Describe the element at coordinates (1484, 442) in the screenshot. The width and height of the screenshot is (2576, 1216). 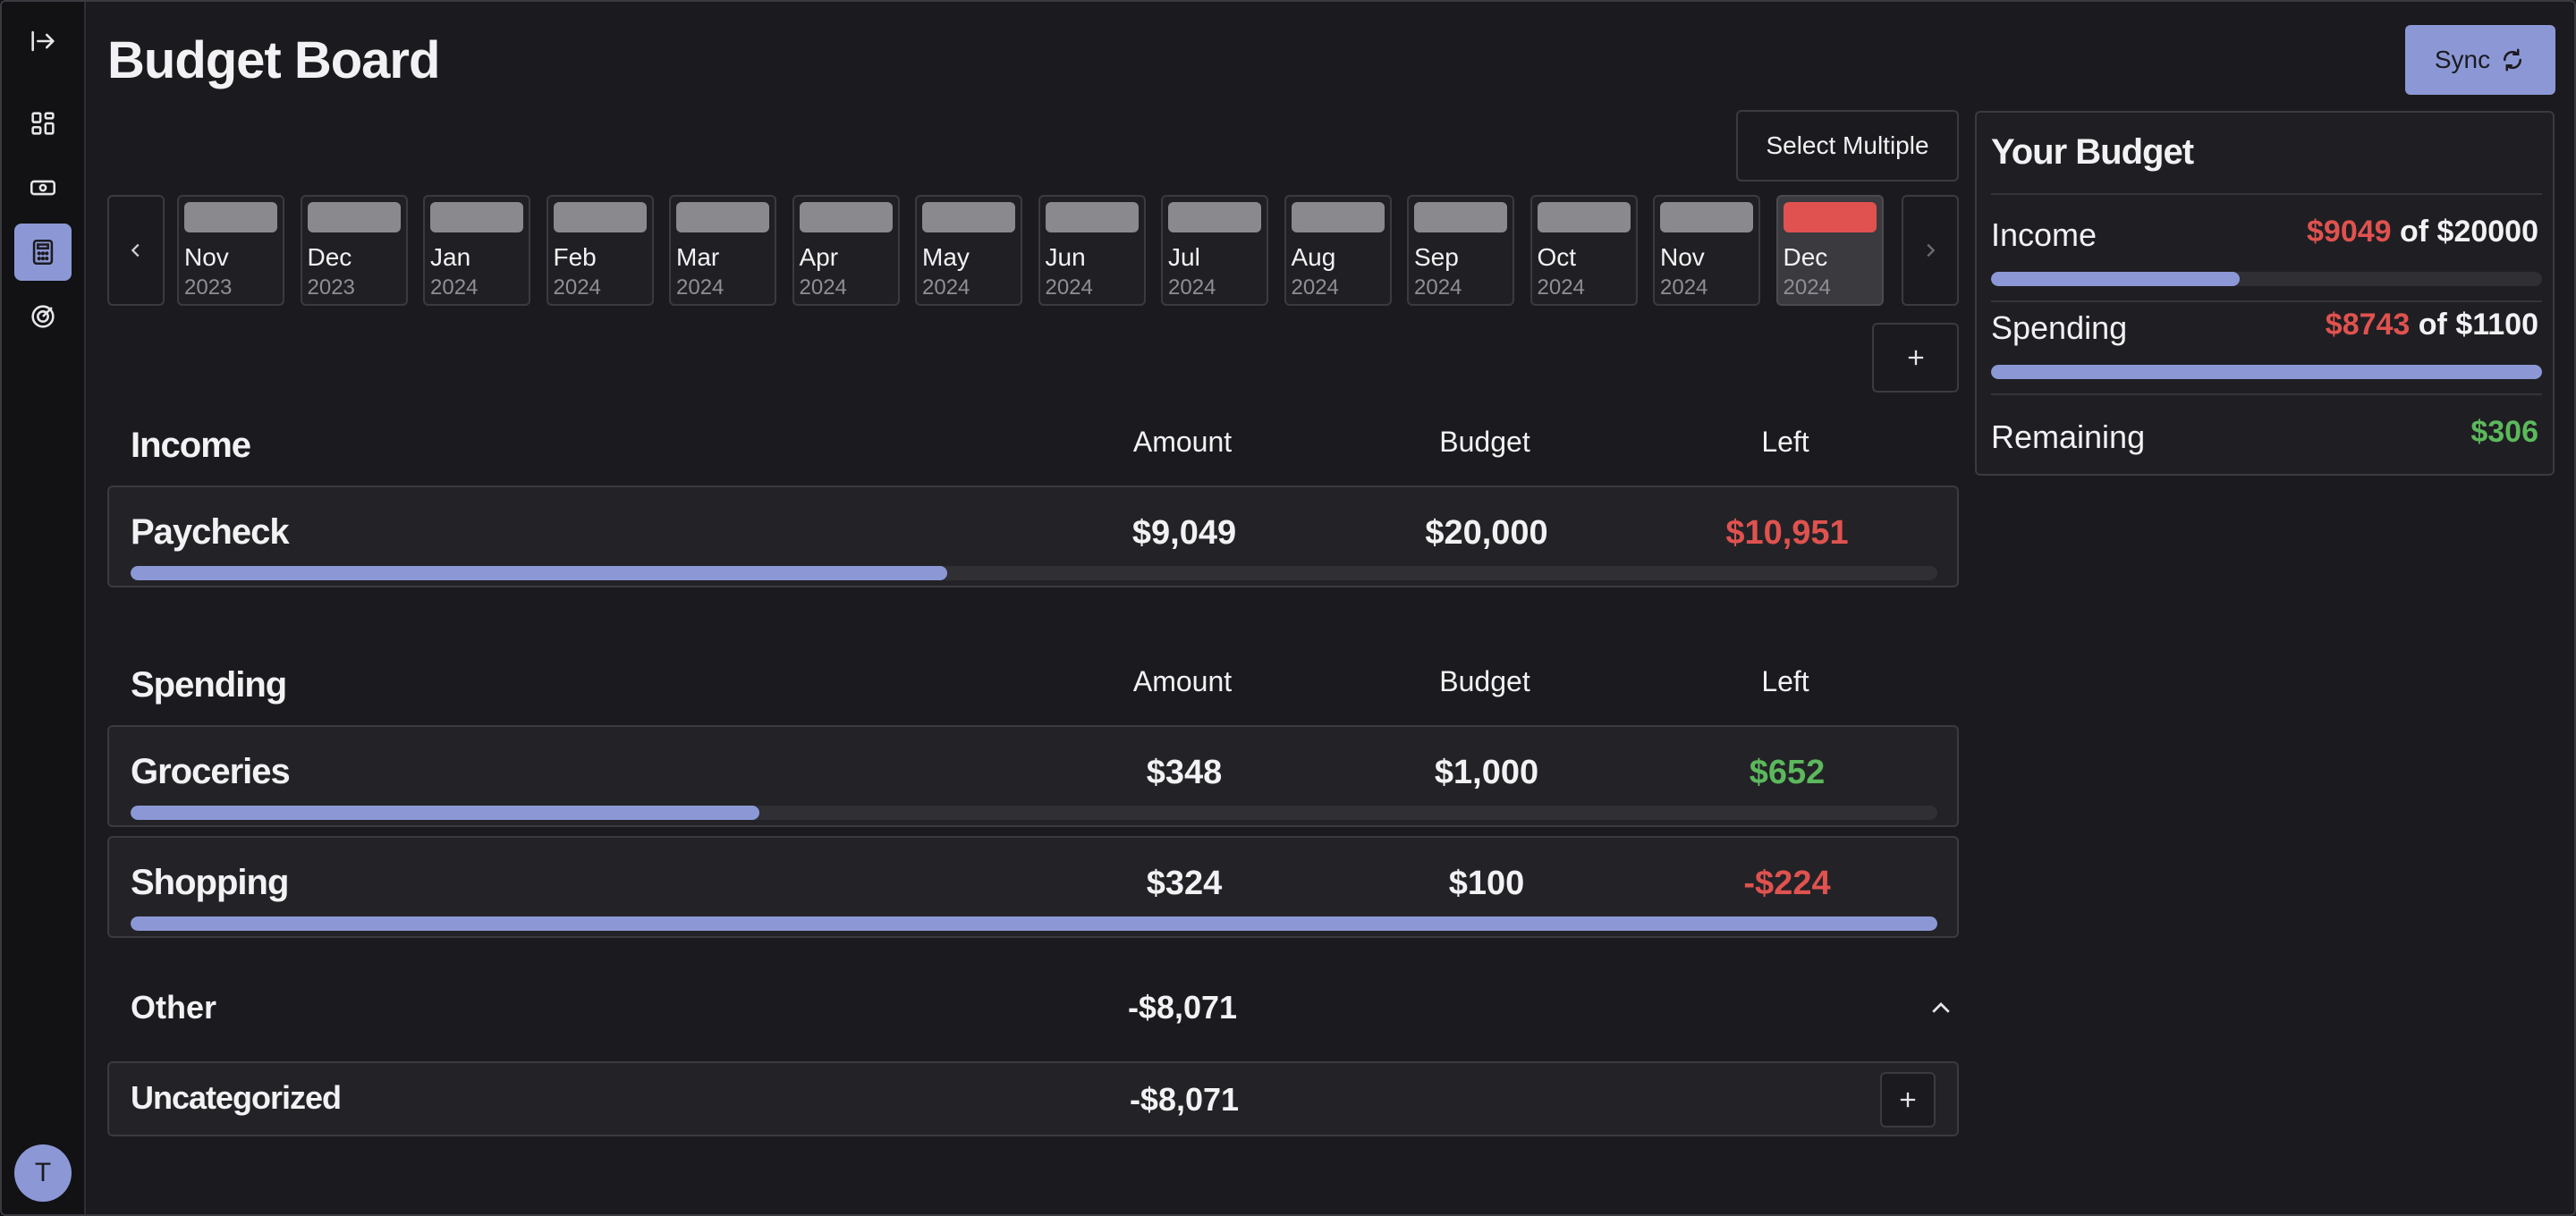
I see `income-col-budget: Budget` at that location.